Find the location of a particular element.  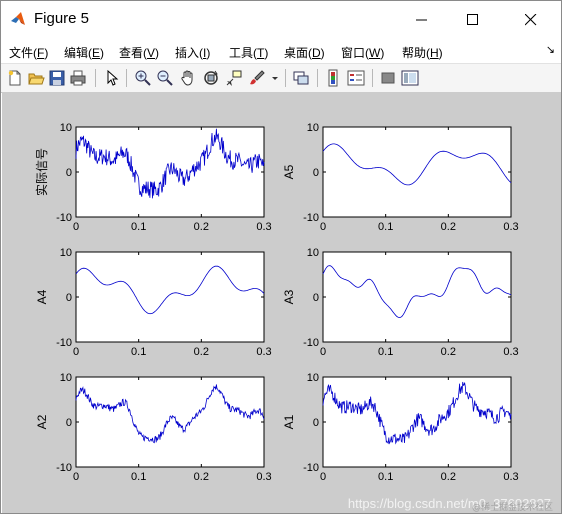

close-button is located at coordinates (531, 20).